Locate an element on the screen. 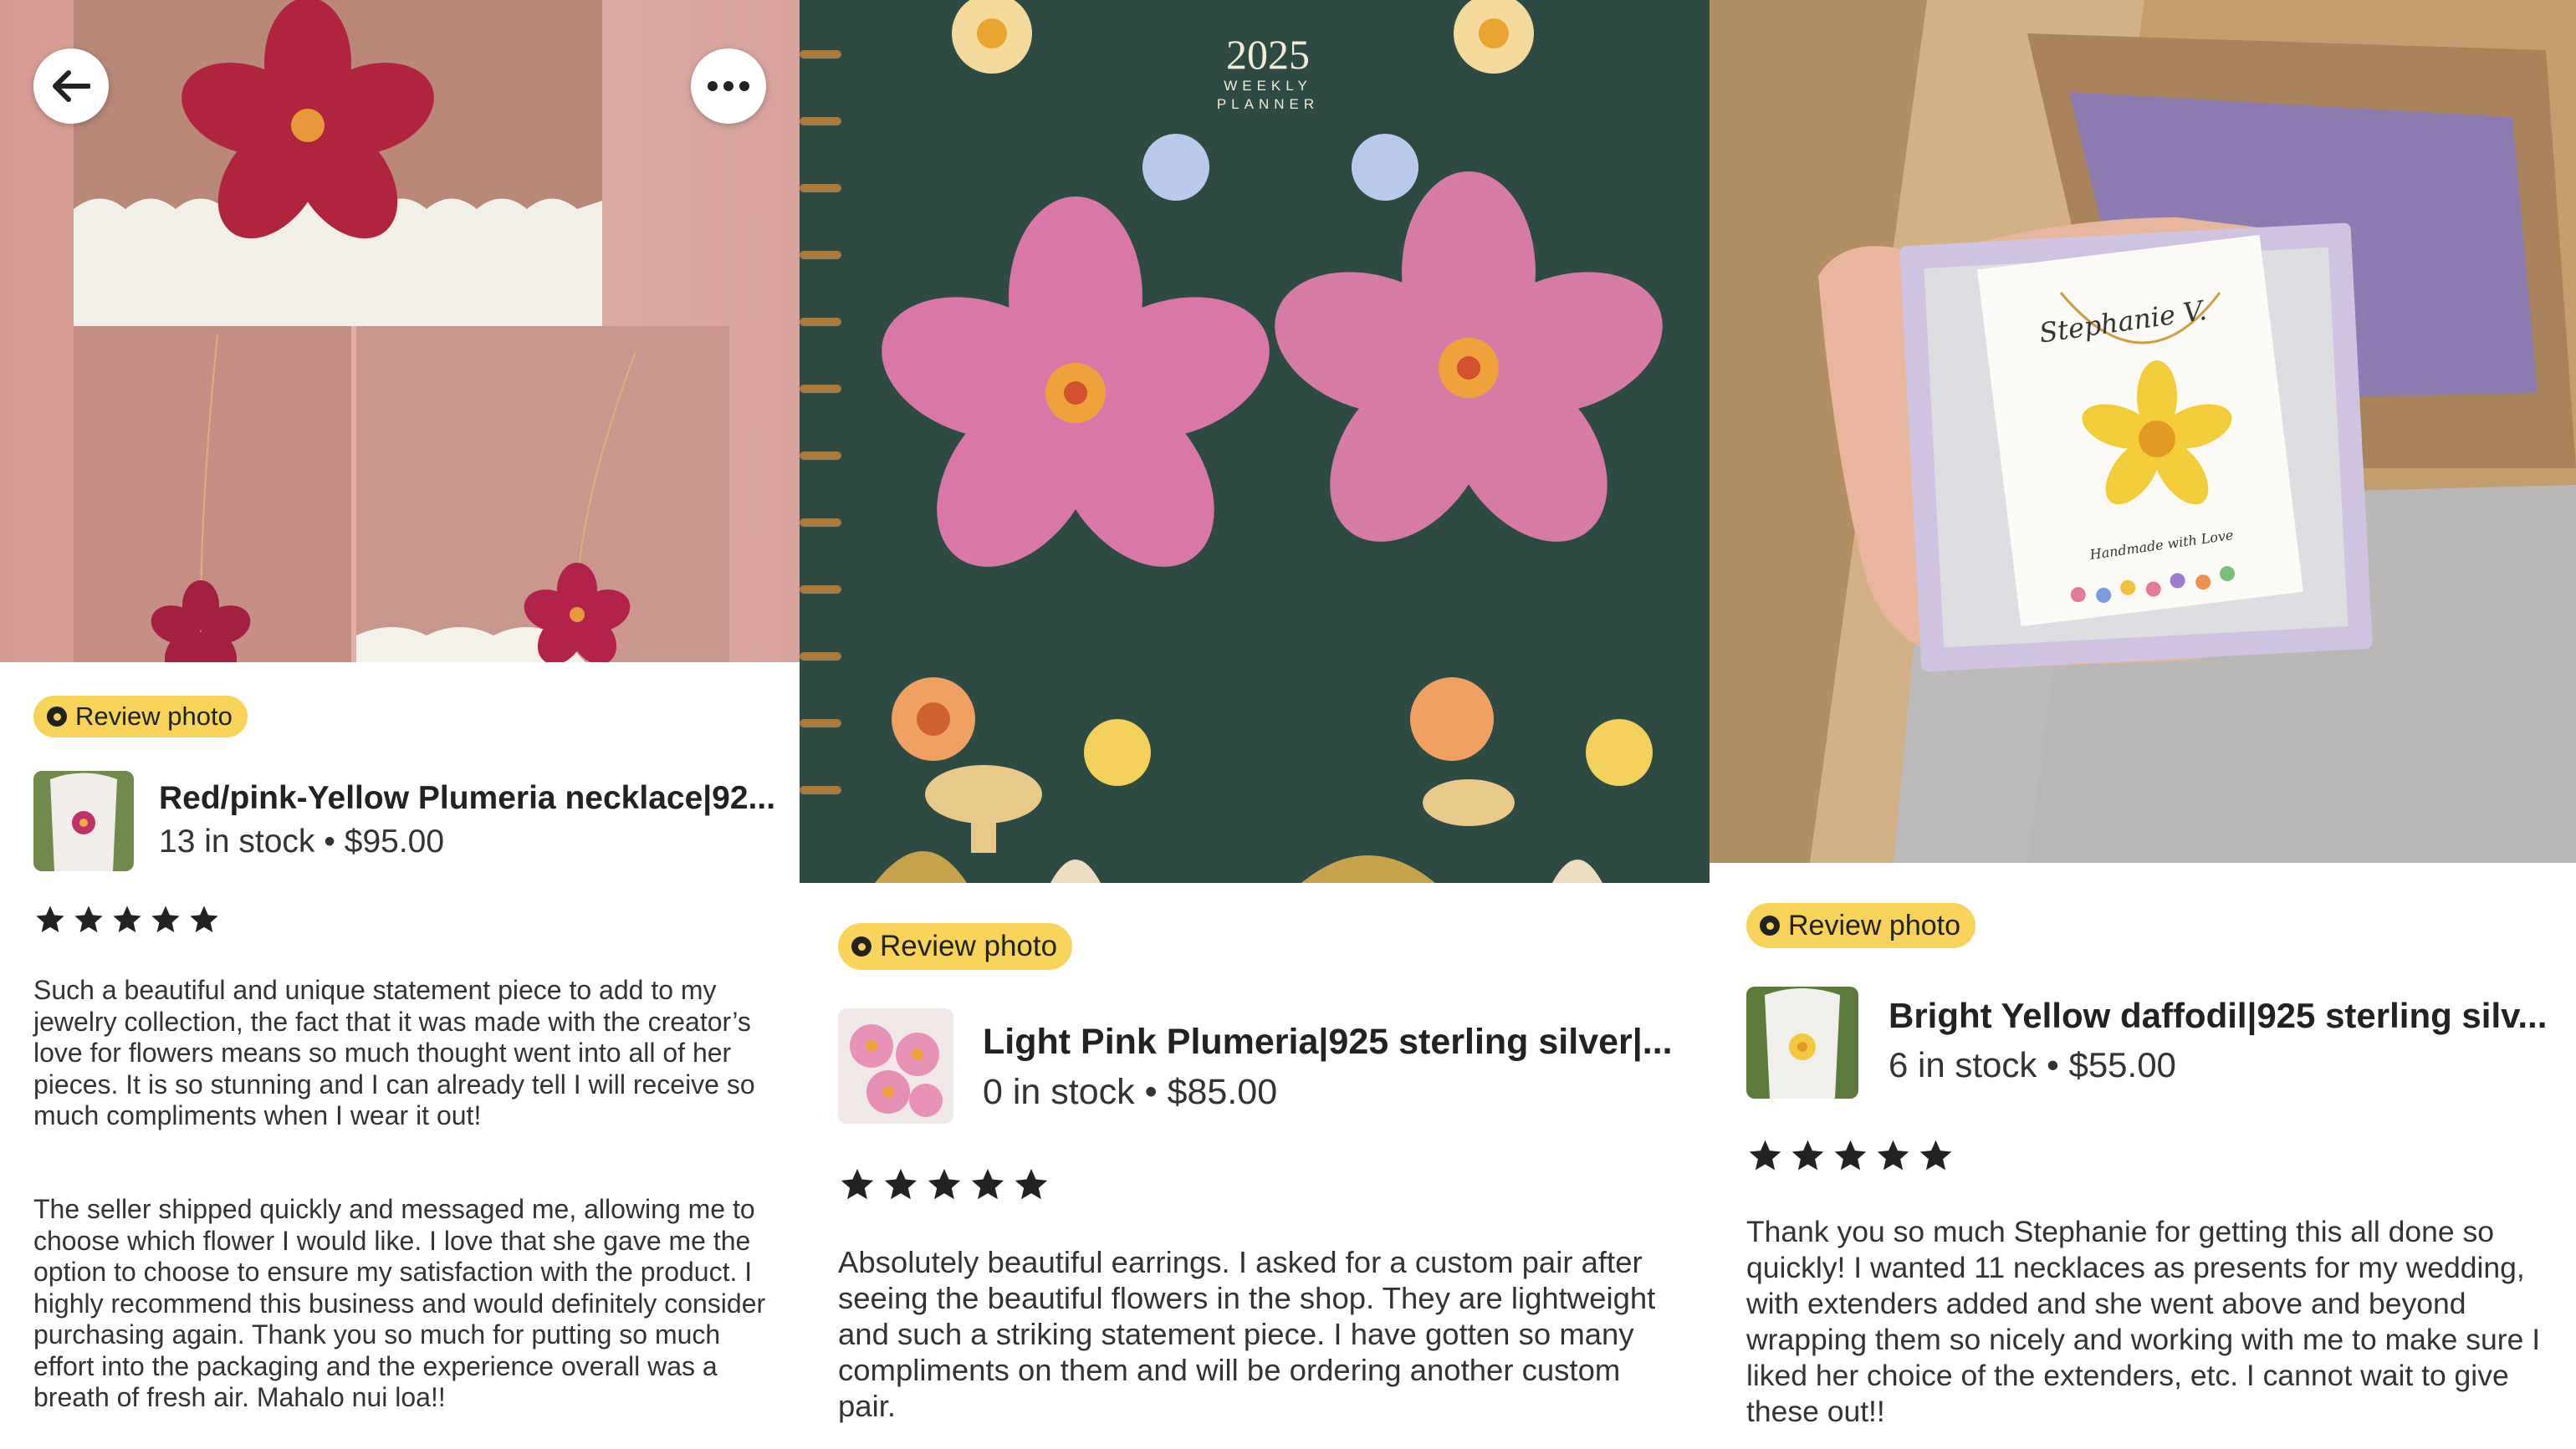 The image size is (2576, 1449). more-options-icon is located at coordinates (728, 86).